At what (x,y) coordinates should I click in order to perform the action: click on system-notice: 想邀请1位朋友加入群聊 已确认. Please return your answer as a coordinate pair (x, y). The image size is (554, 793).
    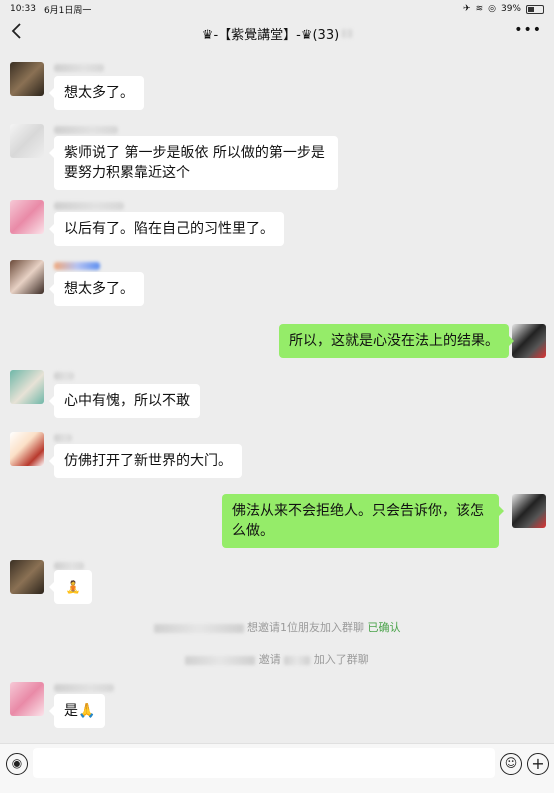
    Looking at the image, I should click on (277, 627).